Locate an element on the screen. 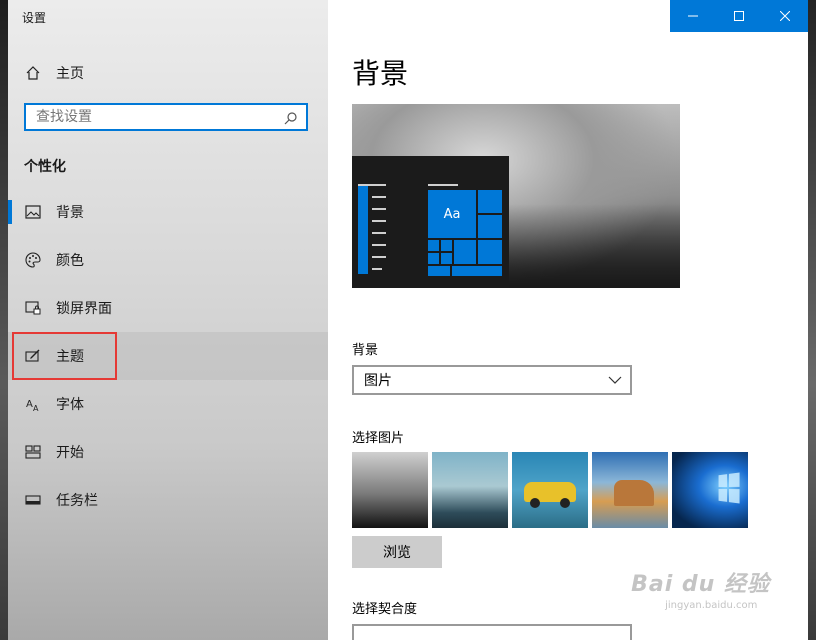  page-title: 背景 is located at coordinates (380, 73).